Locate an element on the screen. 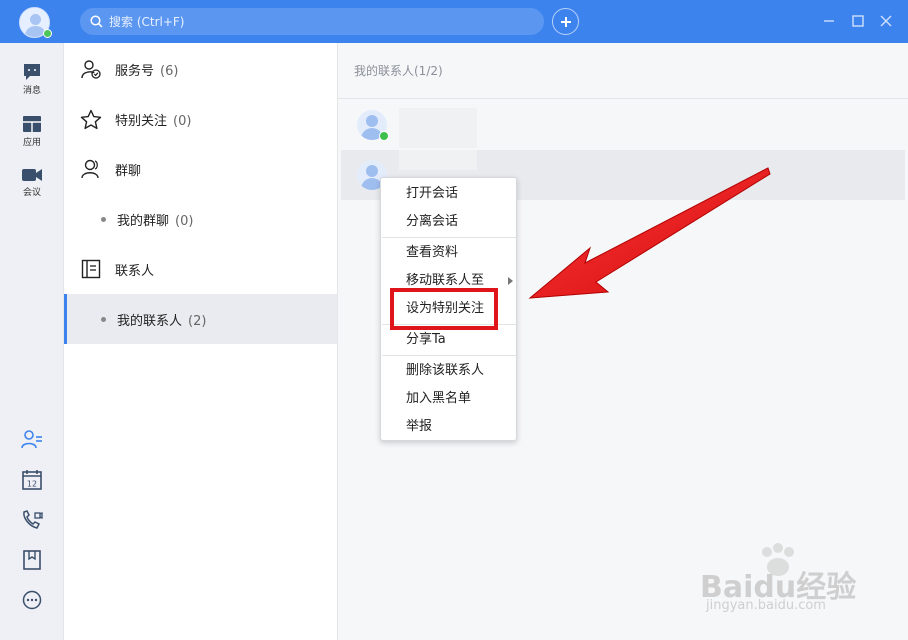 The width and height of the screenshot is (908, 640). video-camera-icon is located at coordinates (32, 175).